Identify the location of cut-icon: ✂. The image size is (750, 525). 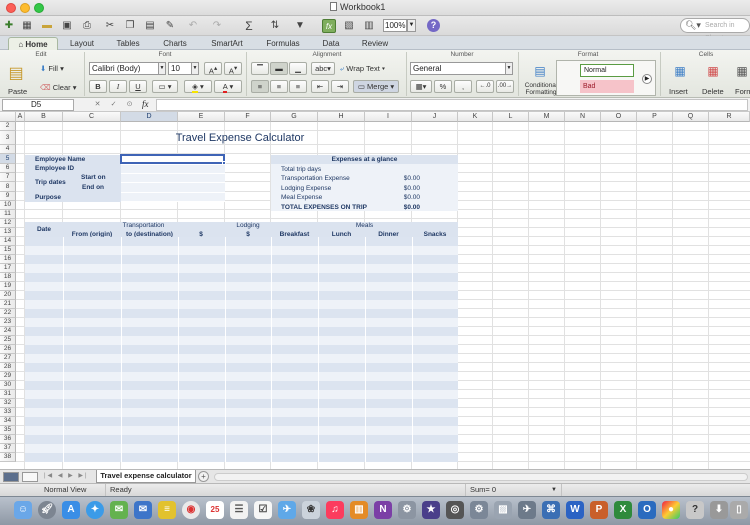
(110, 26).